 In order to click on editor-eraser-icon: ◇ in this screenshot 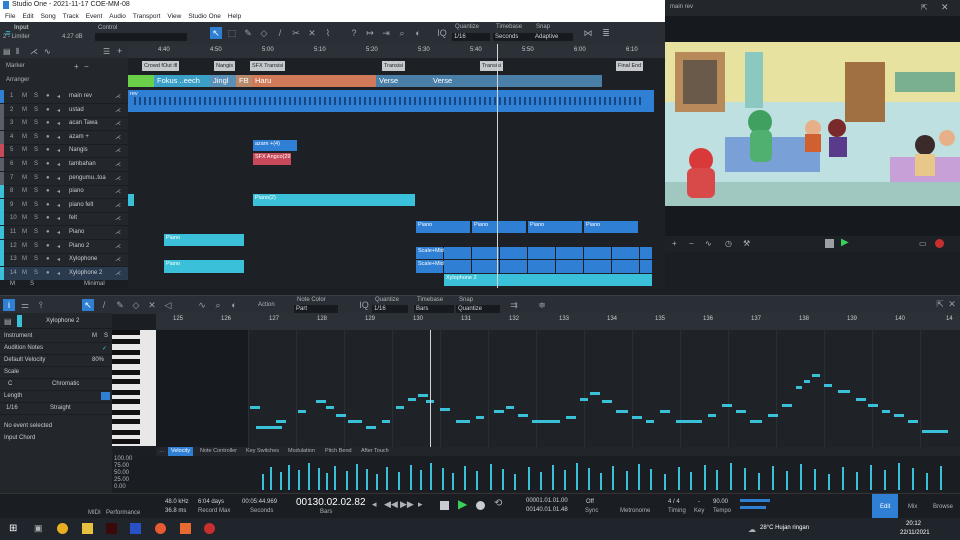, I will do `click(136, 305)`.